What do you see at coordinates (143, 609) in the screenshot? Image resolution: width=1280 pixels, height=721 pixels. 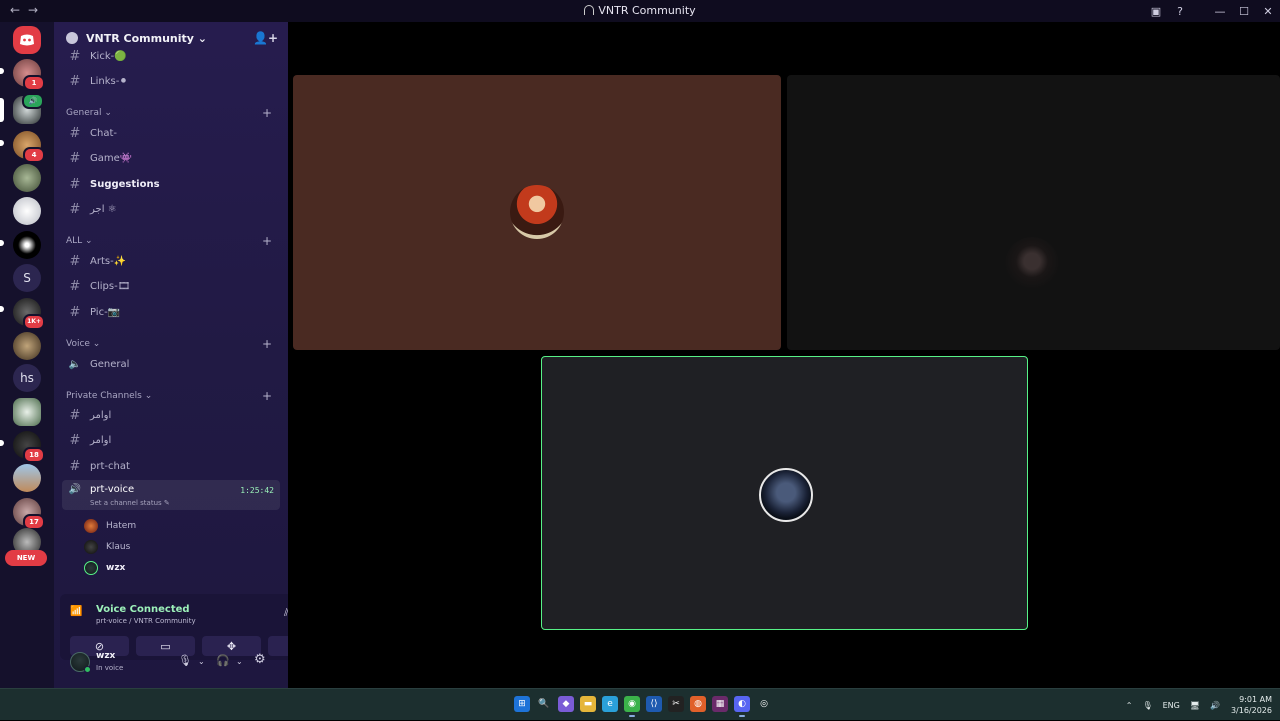 I see `voice-status: Voice Connected` at bounding box center [143, 609].